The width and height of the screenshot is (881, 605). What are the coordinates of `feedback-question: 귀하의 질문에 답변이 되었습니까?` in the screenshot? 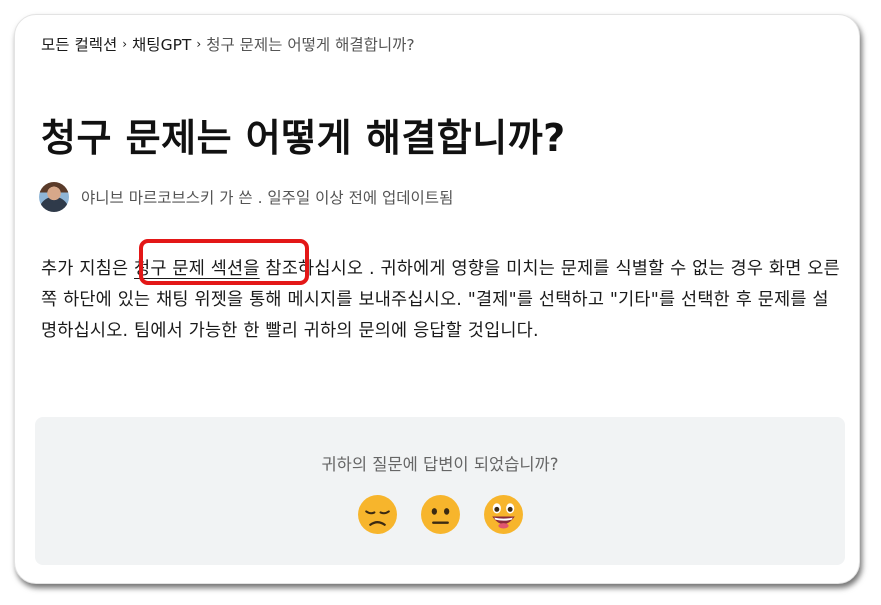 It's located at (440, 464).